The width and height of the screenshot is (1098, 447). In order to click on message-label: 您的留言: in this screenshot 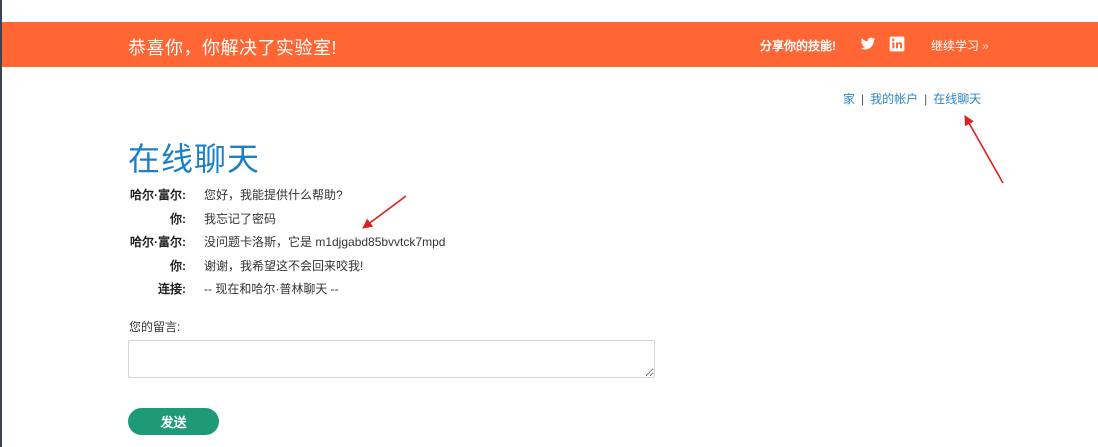, I will do `click(155, 327)`.